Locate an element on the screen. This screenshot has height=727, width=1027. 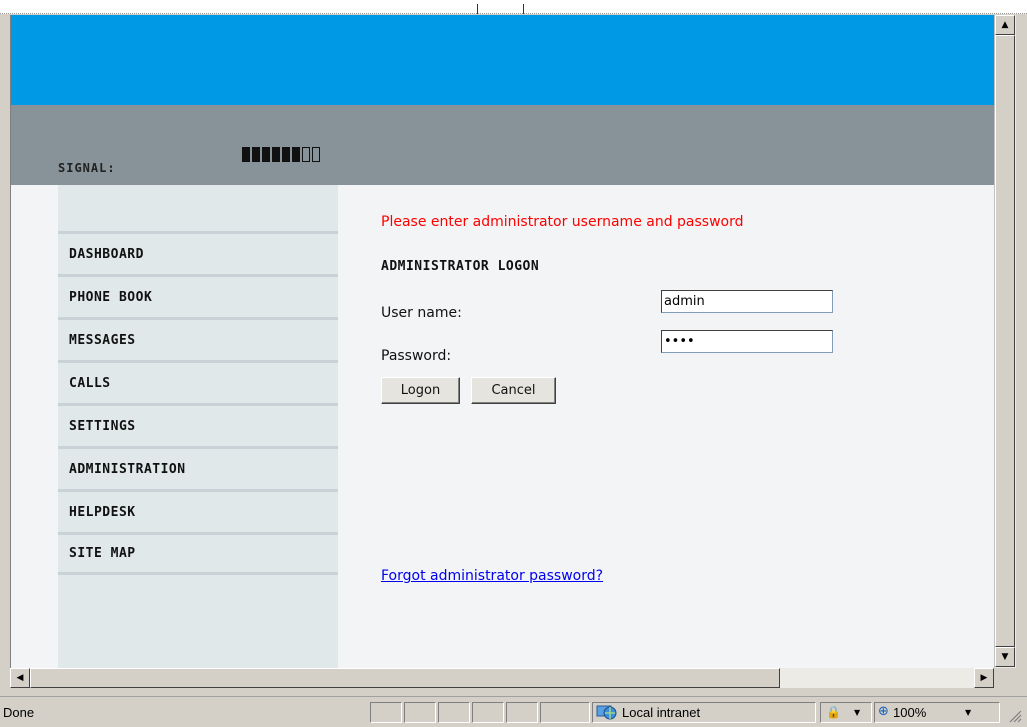
status-bar: Done Local intranet 🔒 ▼ ⊕ 100% ▼ is located at coordinates (513, 711).